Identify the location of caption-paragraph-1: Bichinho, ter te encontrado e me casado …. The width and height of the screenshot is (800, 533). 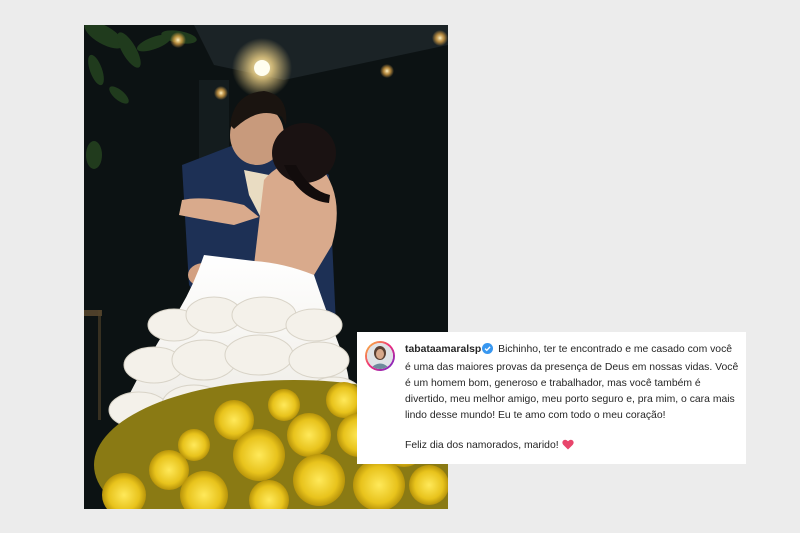
(572, 382).